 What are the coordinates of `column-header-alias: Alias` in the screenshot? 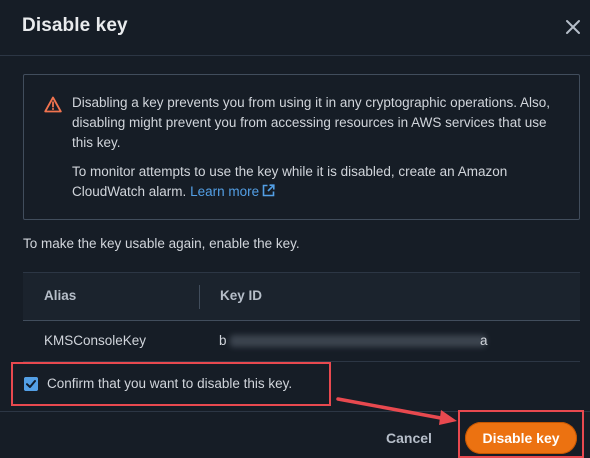 It's located at (60, 295).